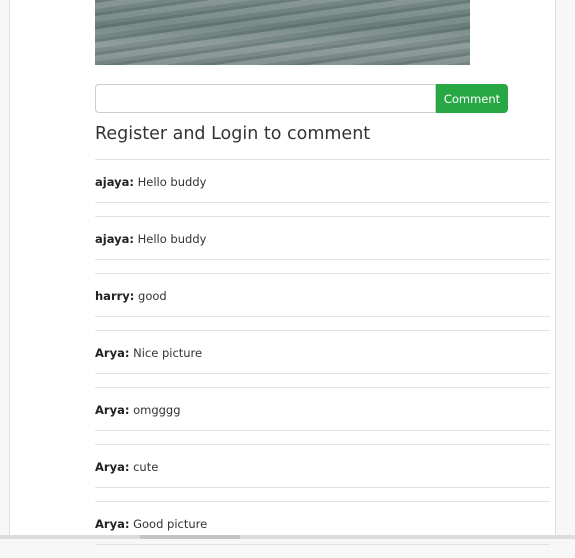 This screenshot has height=558, width=575. I want to click on login-prompt: Register and Login to comment, so click(233, 134).